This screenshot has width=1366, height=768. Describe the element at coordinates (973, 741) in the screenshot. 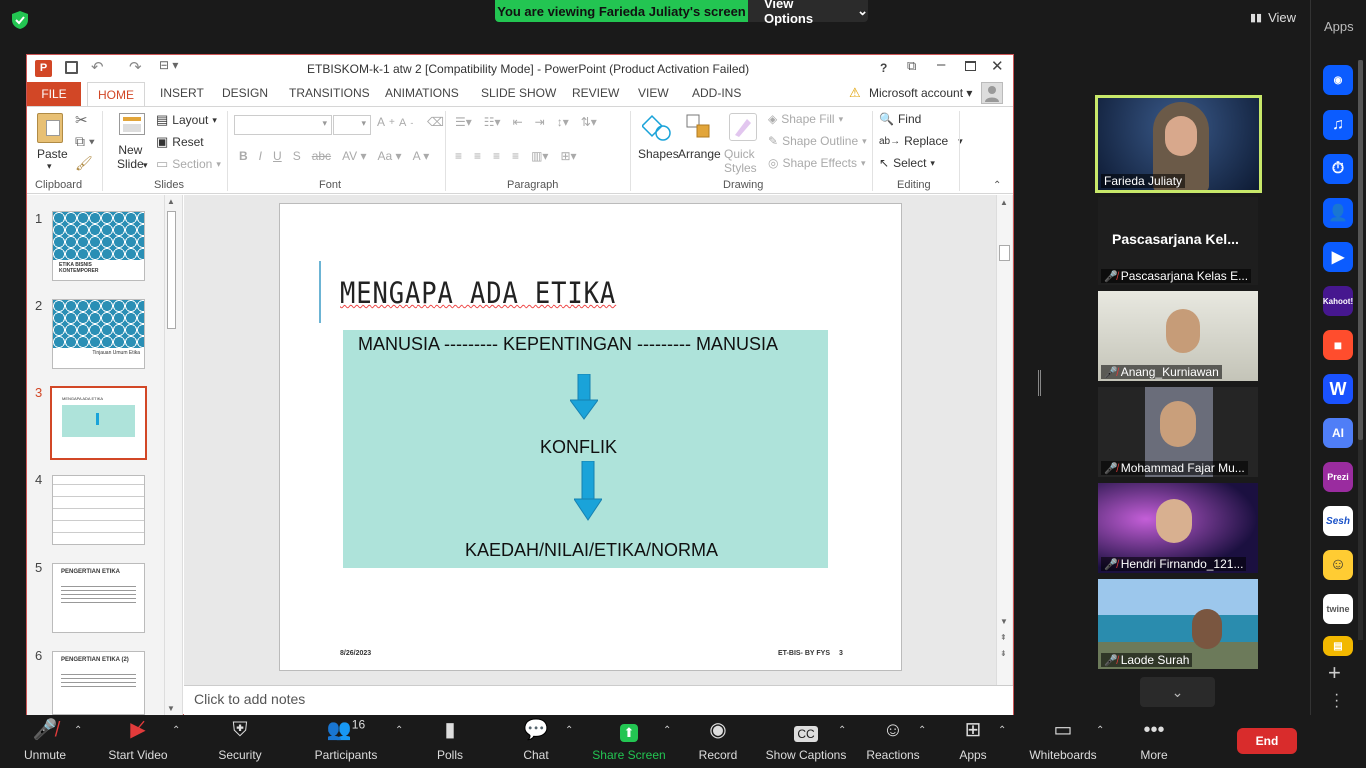

I see `apps-button: ⊞ Apps` at that location.